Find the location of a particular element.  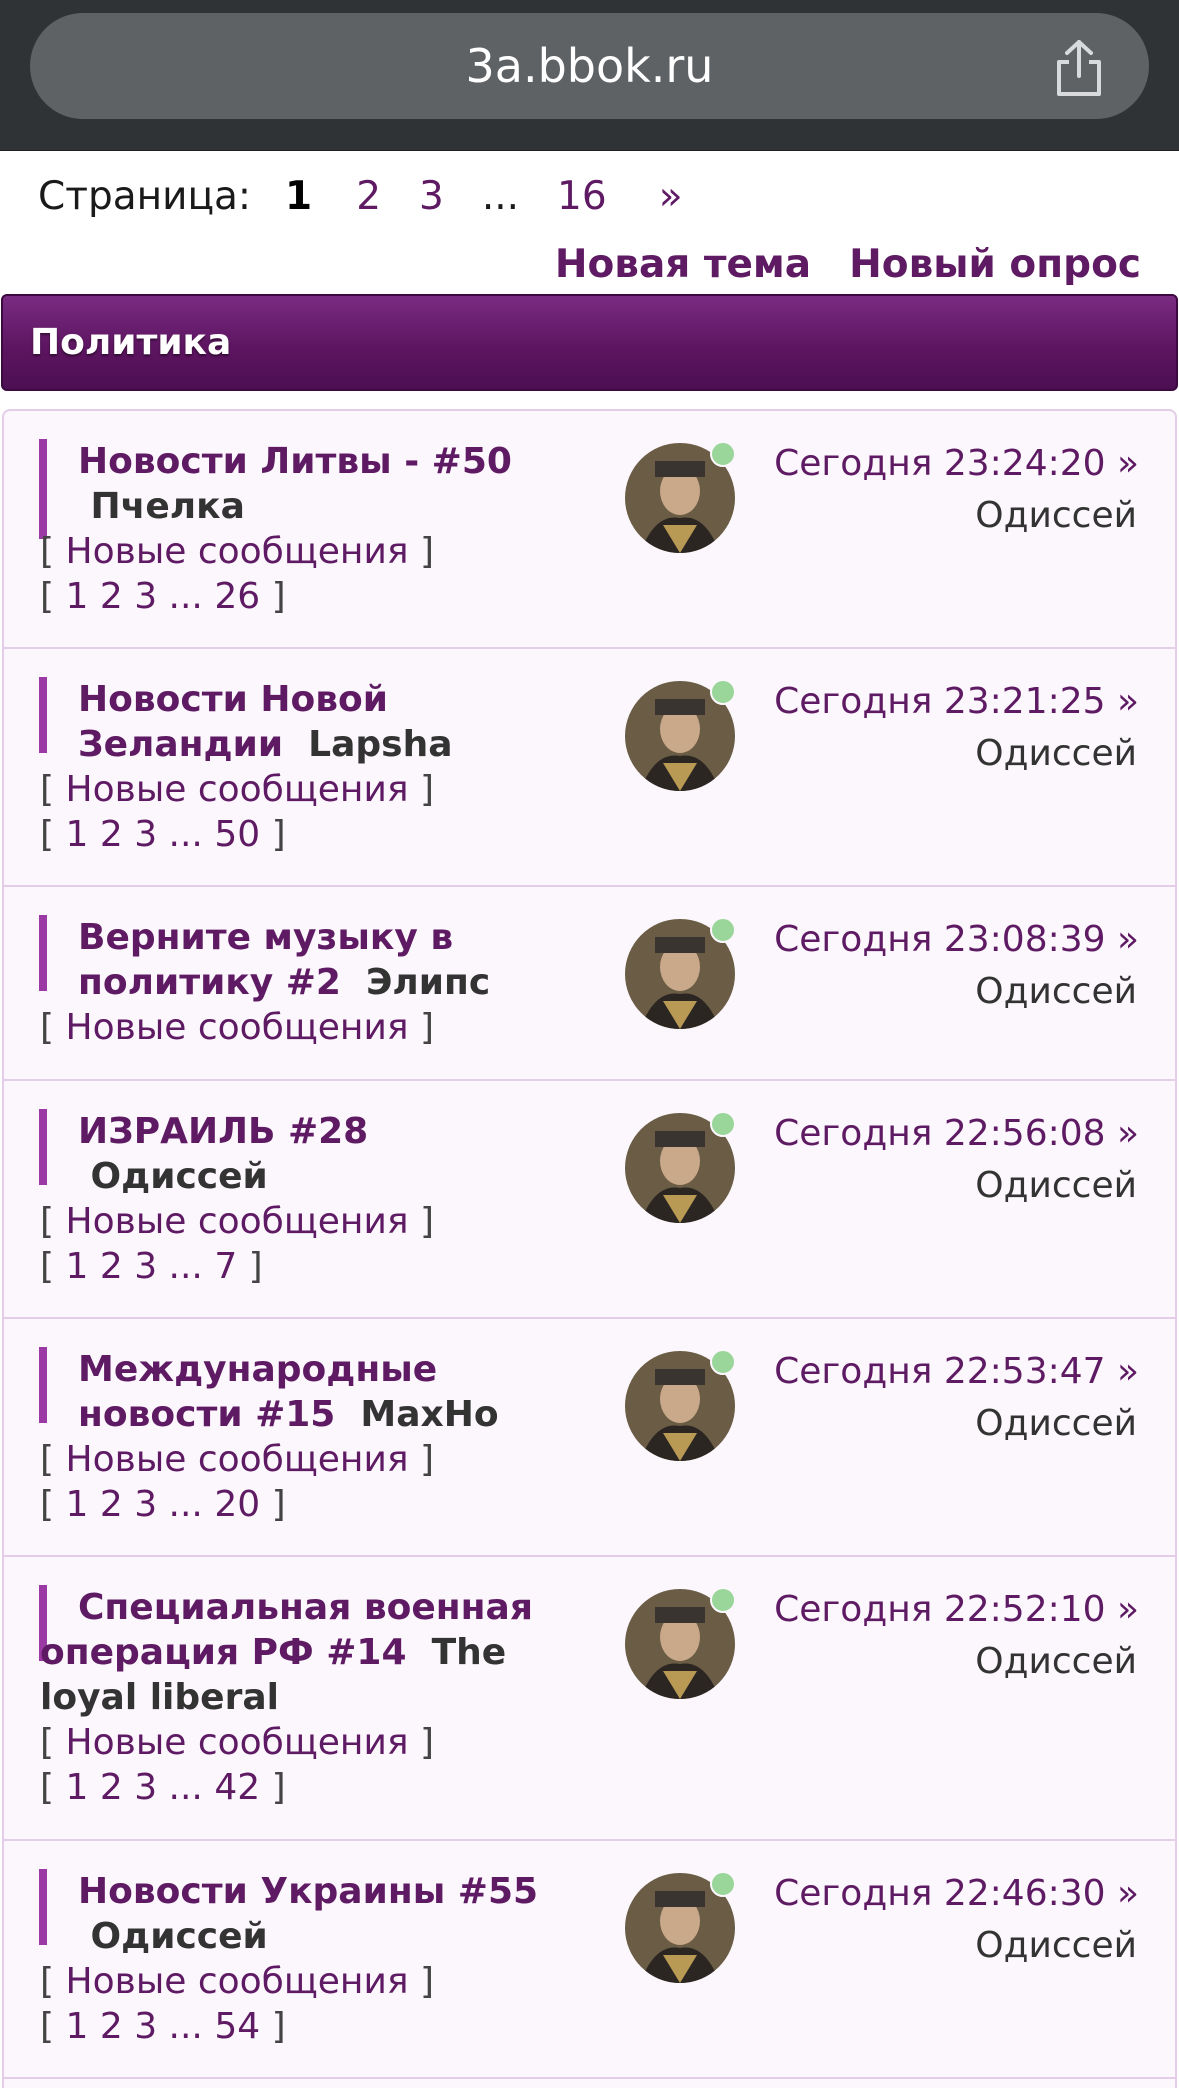

browser-toolbar: 3a.bbok.ru is located at coordinates (589, 75).